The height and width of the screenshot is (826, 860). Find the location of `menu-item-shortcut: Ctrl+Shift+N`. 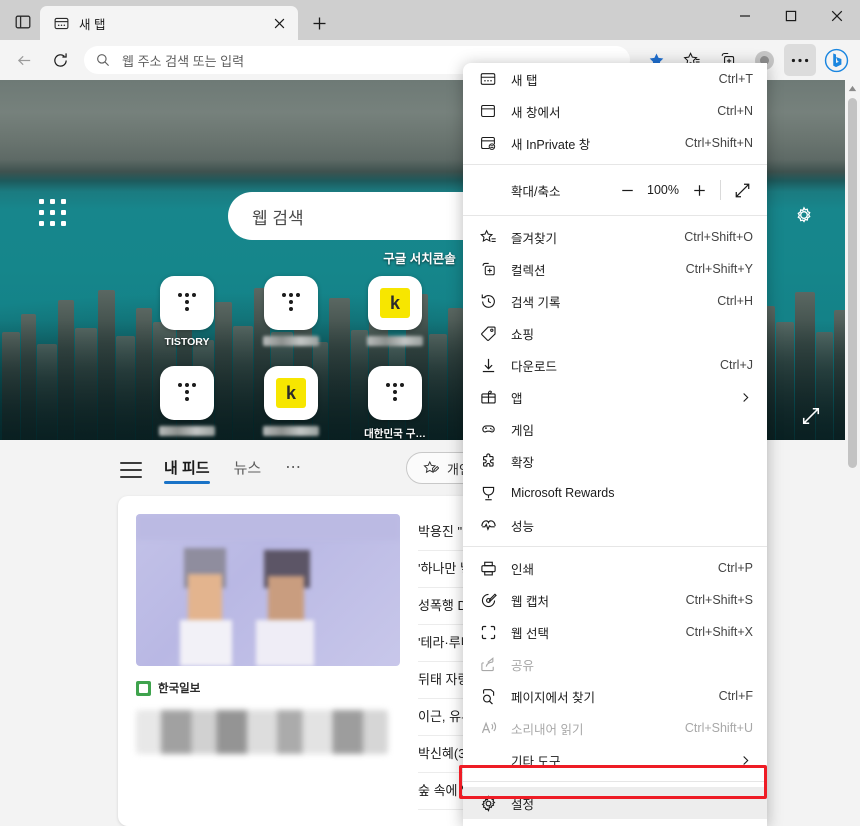

menu-item-shortcut: Ctrl+Shift+N is located at coordinates (718, 143).